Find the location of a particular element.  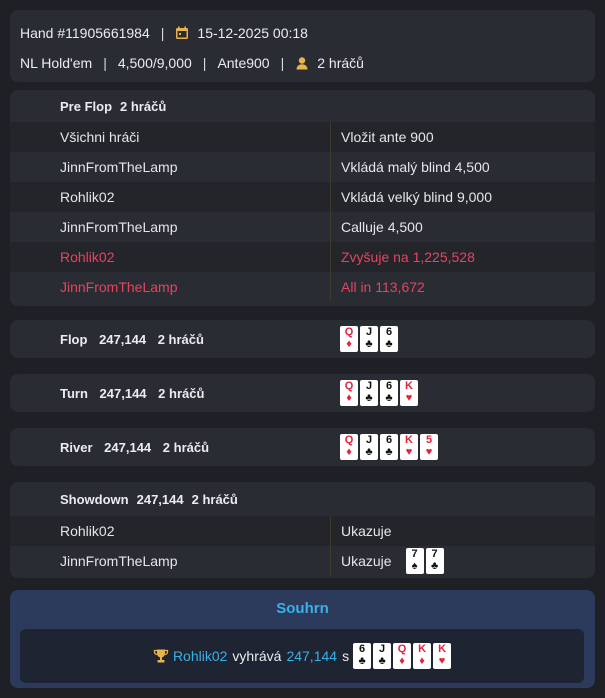

winning-hand: 6 ♣ J ♣ Q ♦ K ♦ K ♥ is located at coordinates (400, 656).